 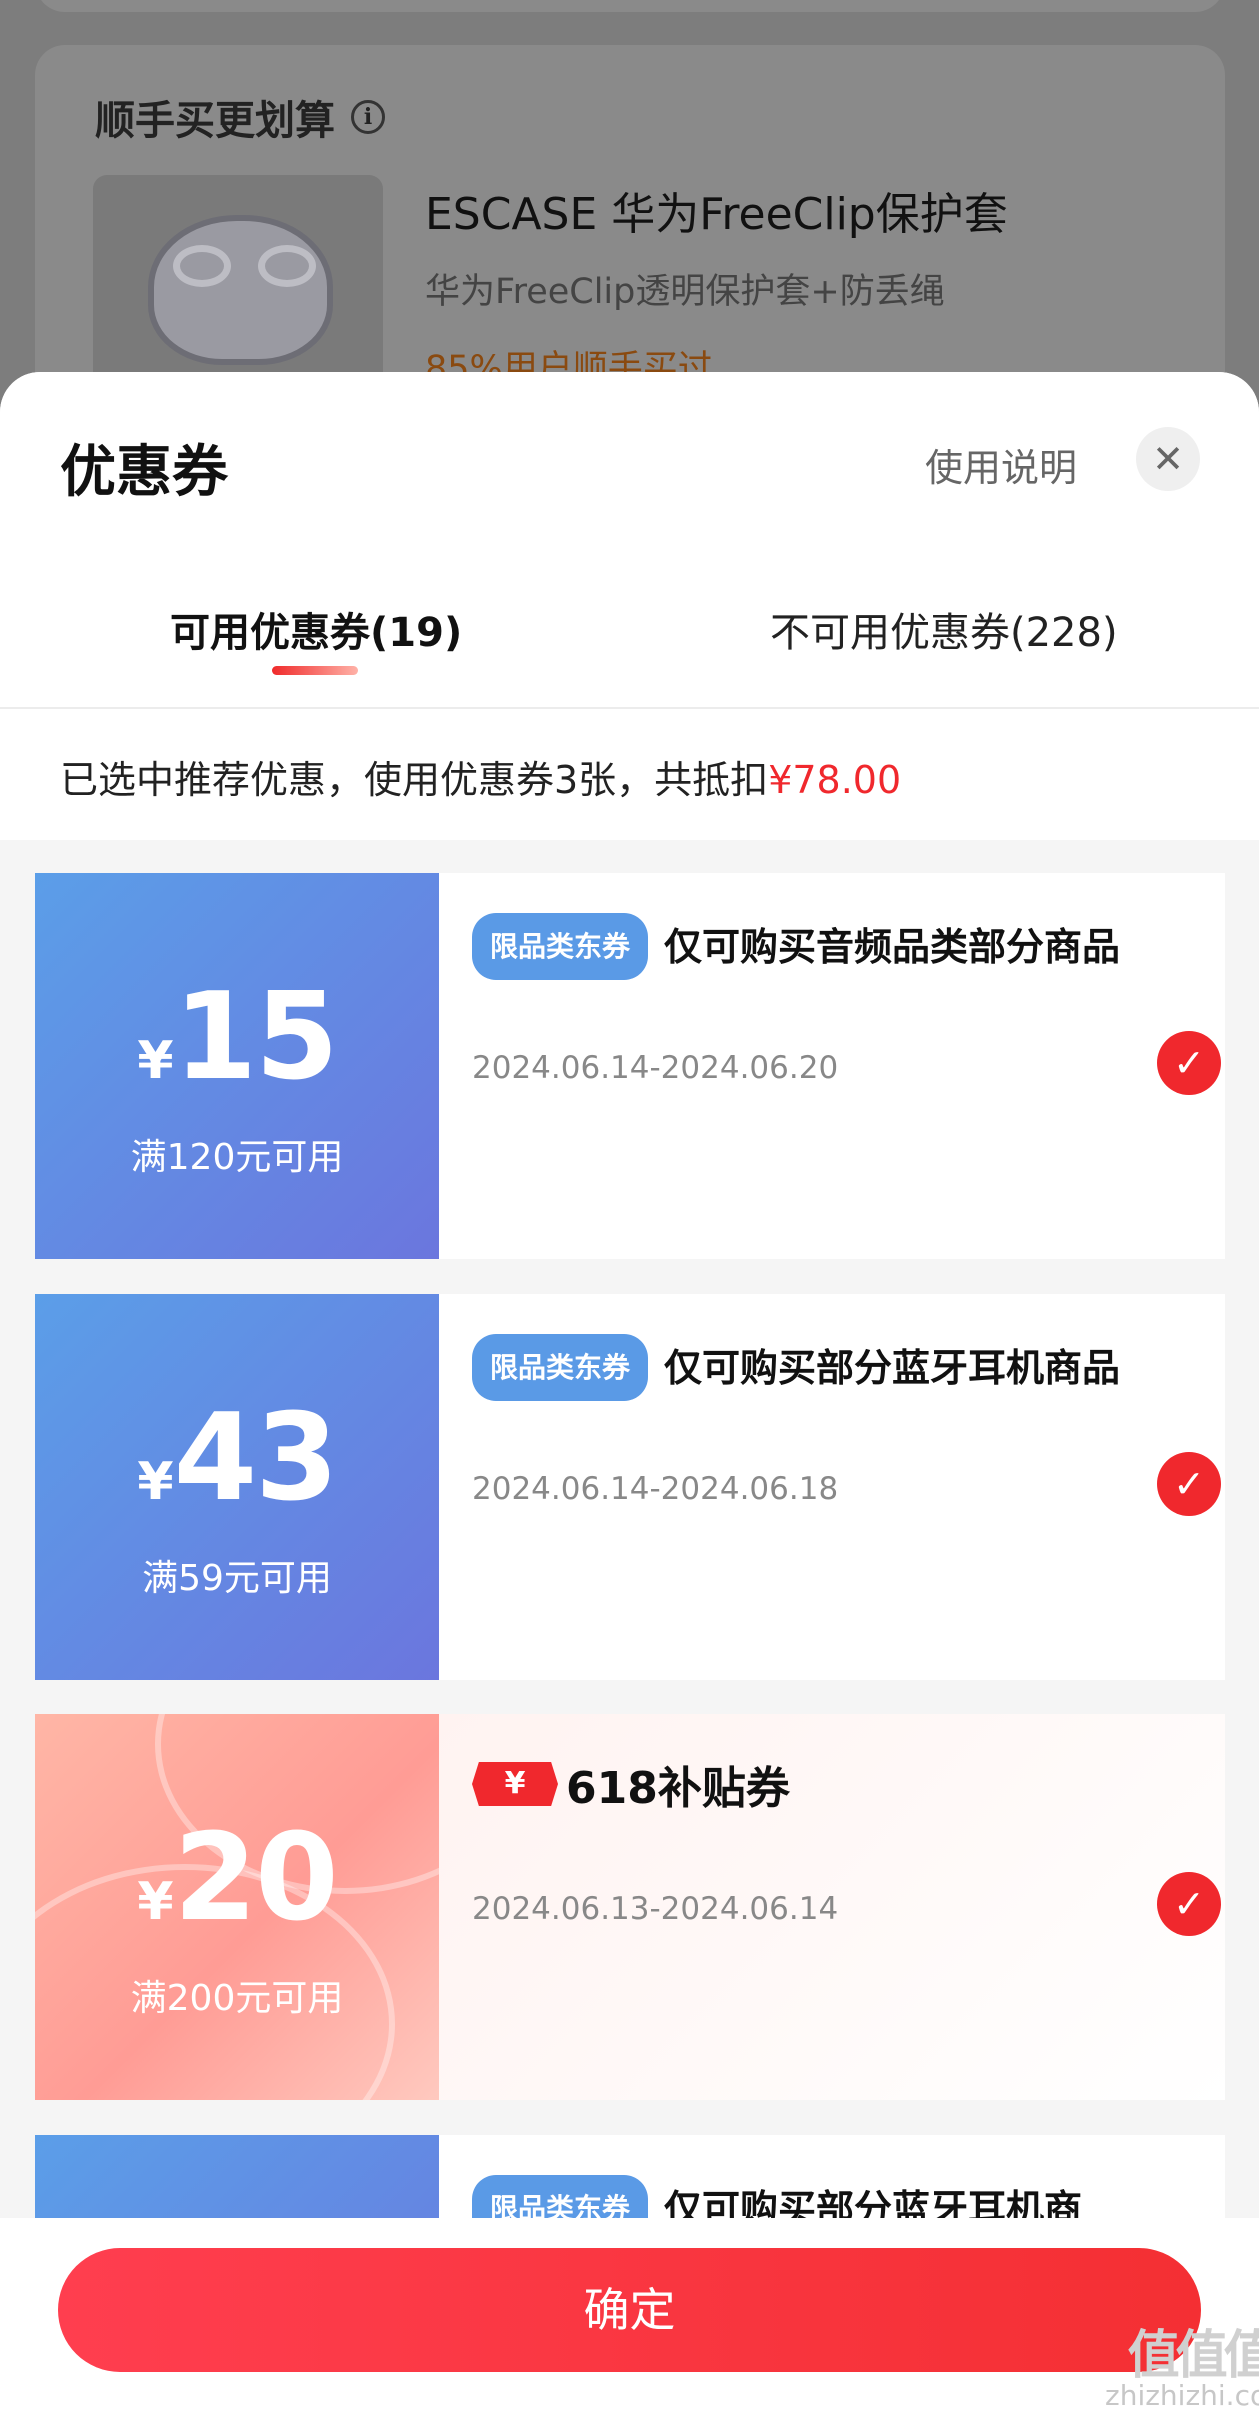 I want to click on tab-available-coupons: 可用优惠券(19), so click(x=316, y=629).